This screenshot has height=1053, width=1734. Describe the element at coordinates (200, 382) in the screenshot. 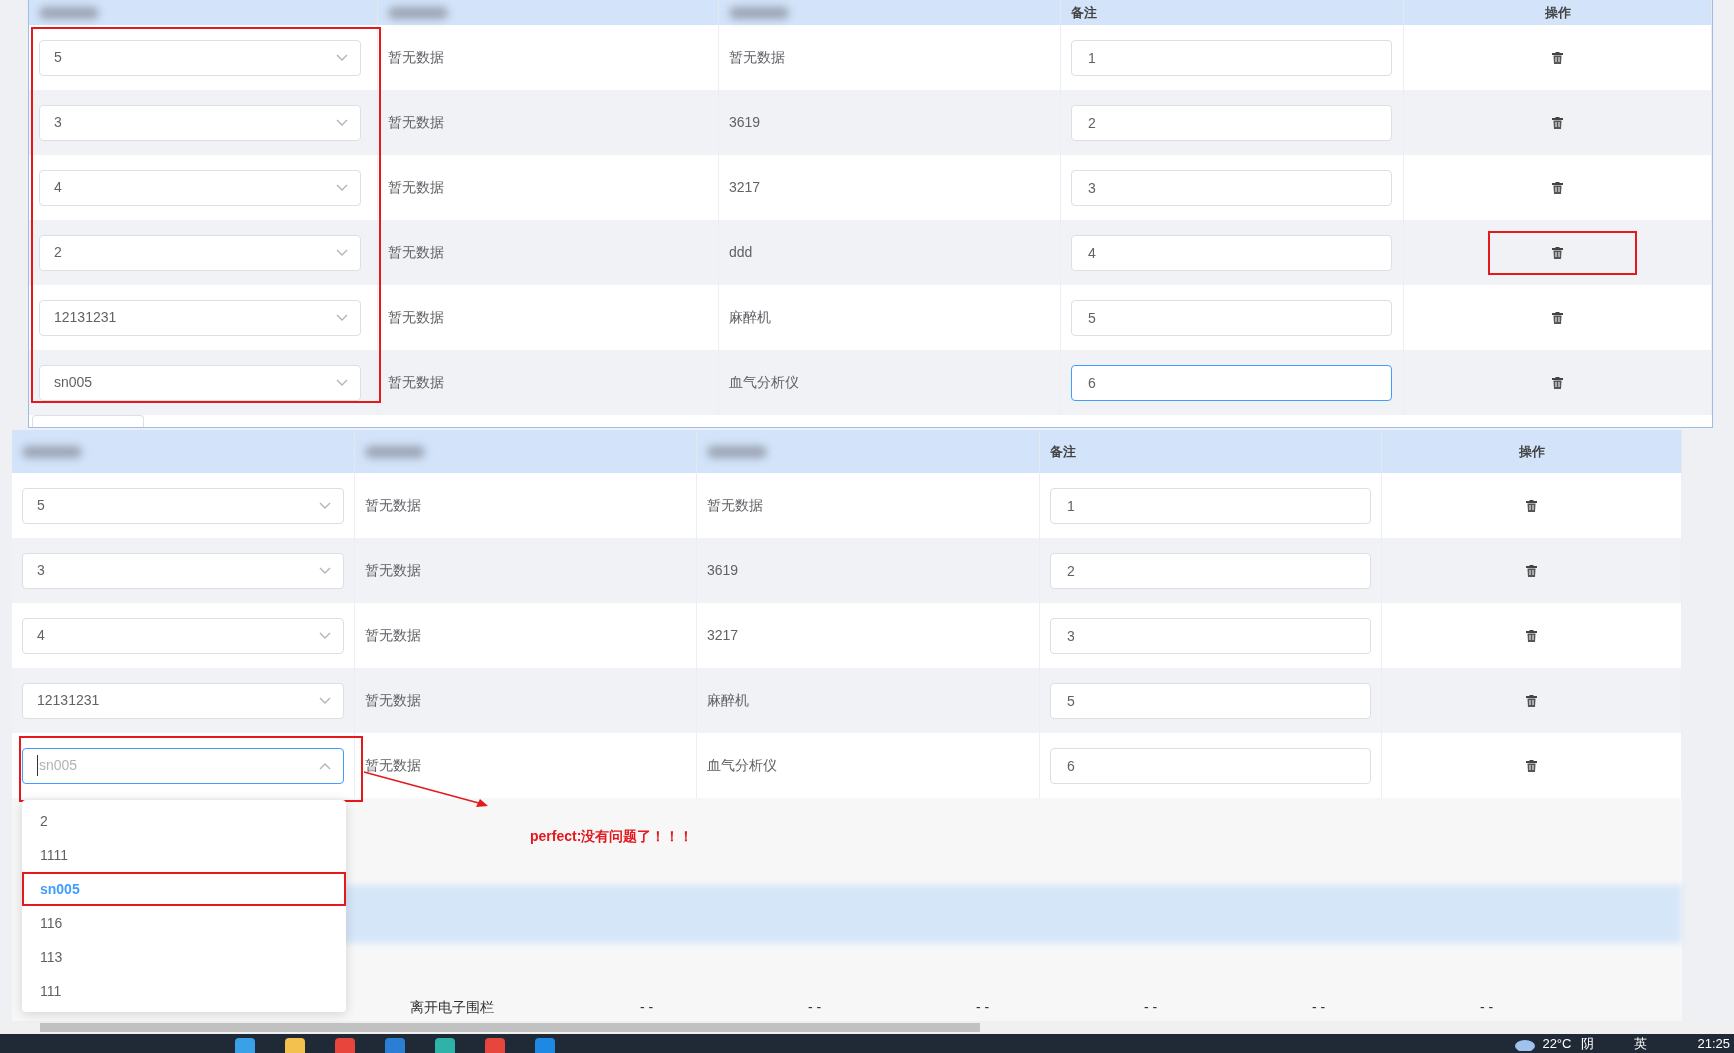

I see `select-field: sn005` at that location.